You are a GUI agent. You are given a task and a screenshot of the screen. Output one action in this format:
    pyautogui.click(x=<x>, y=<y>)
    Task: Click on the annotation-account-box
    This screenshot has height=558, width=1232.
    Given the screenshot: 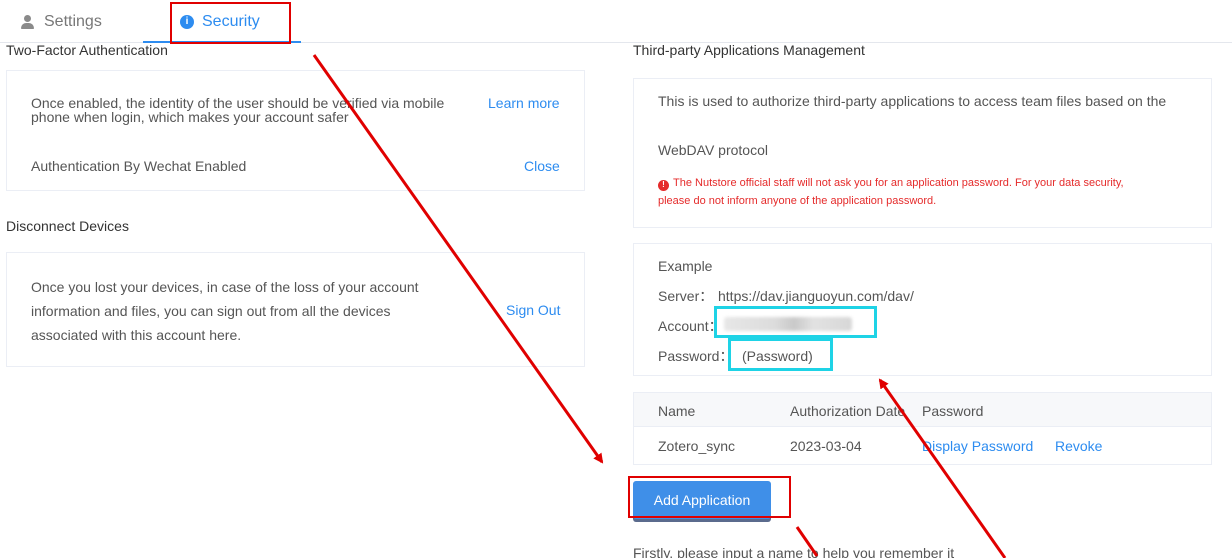 What is the action you would take?
    pyautogui.click(x=795, y=322)
    